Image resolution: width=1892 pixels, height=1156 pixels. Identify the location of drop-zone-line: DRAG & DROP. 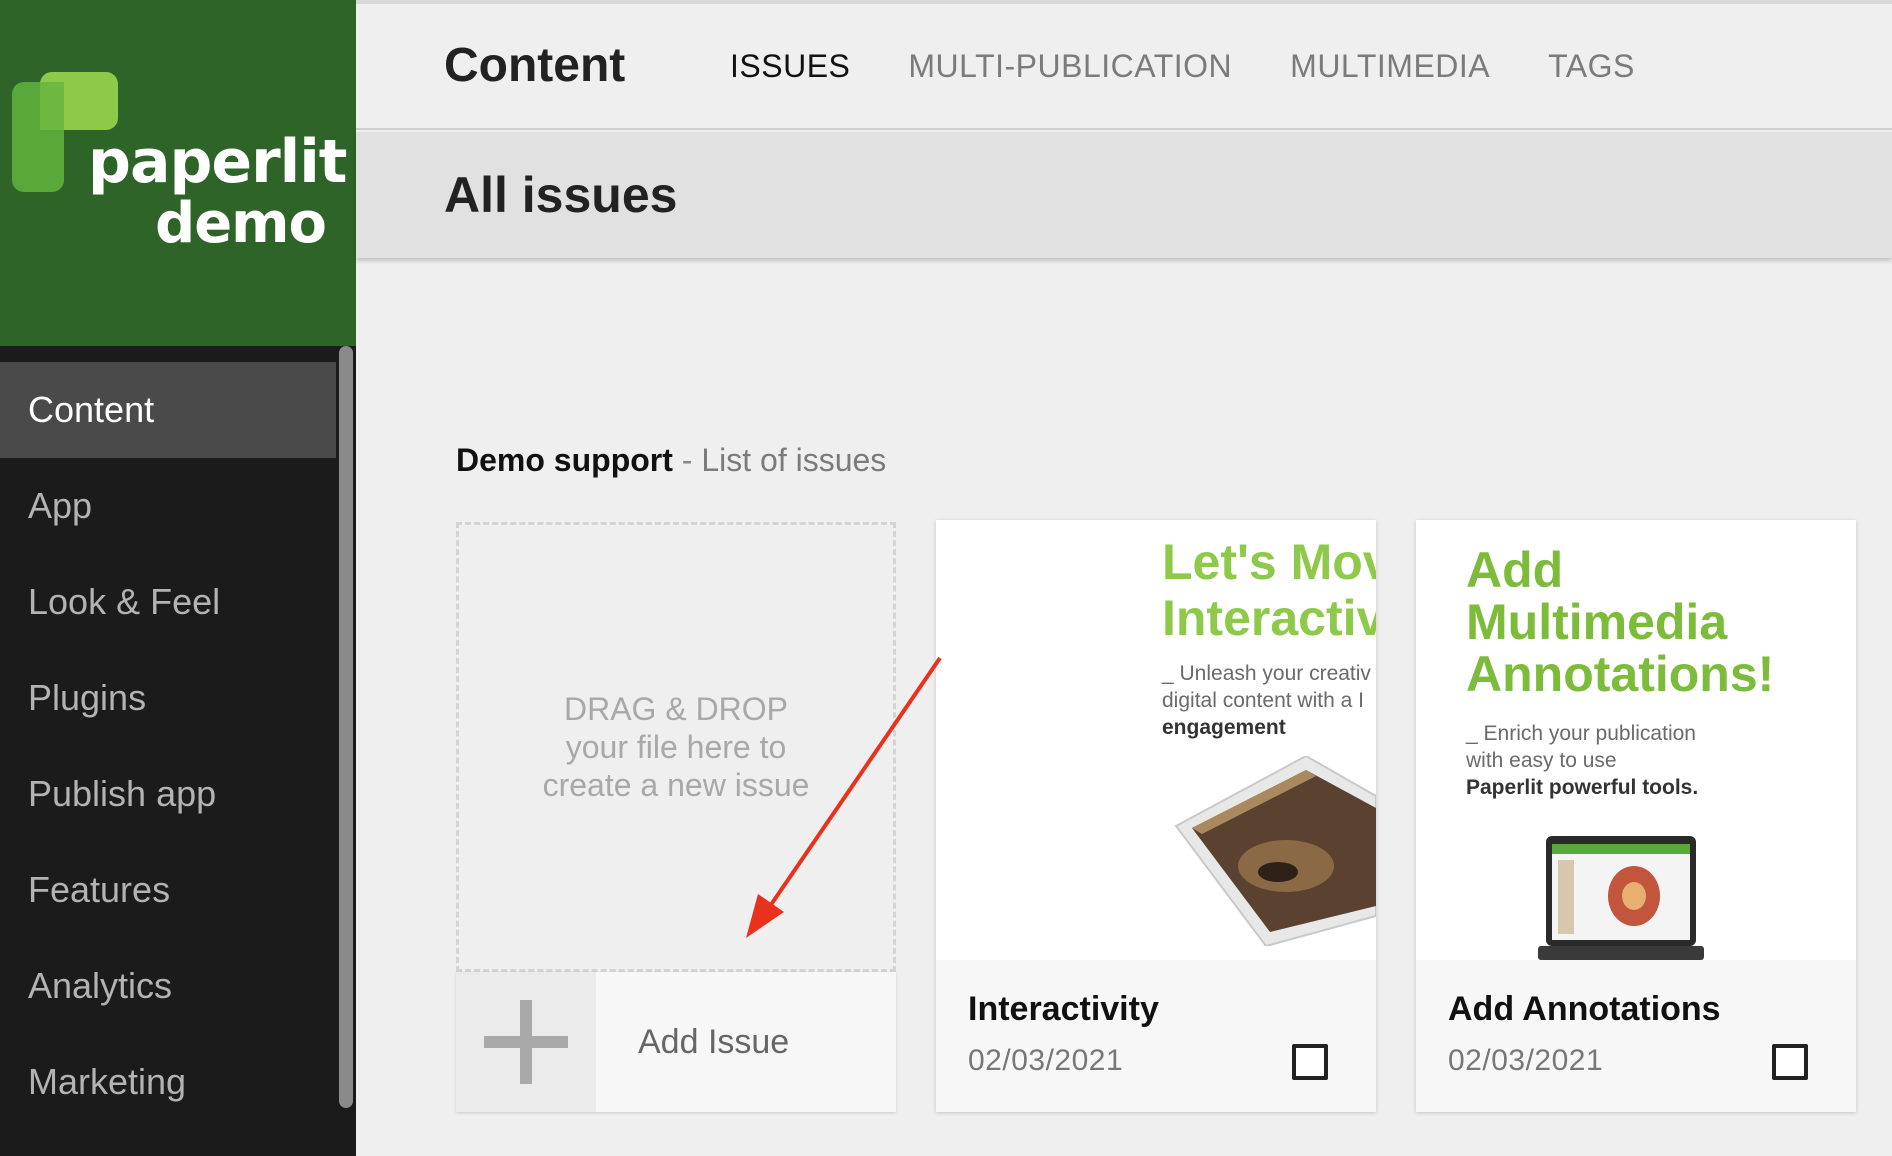
(676, 709).